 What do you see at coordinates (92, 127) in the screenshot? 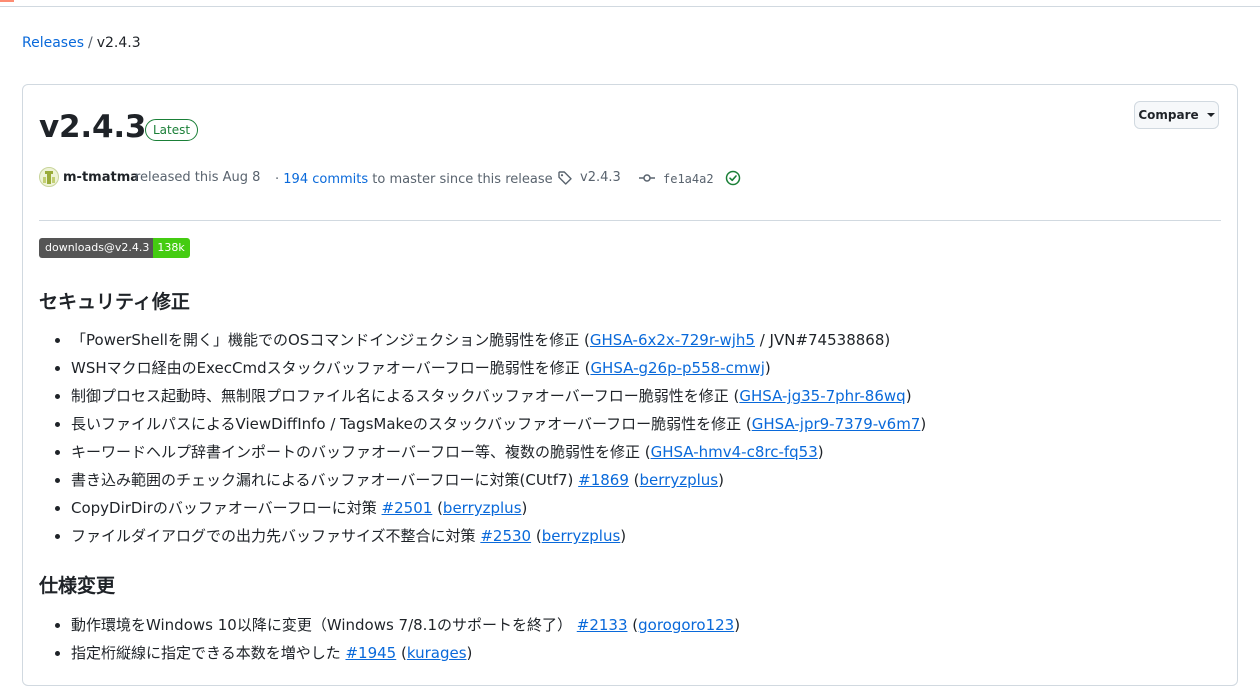
I see `release-title: v2.4.3` at bounding box center [92, 127].